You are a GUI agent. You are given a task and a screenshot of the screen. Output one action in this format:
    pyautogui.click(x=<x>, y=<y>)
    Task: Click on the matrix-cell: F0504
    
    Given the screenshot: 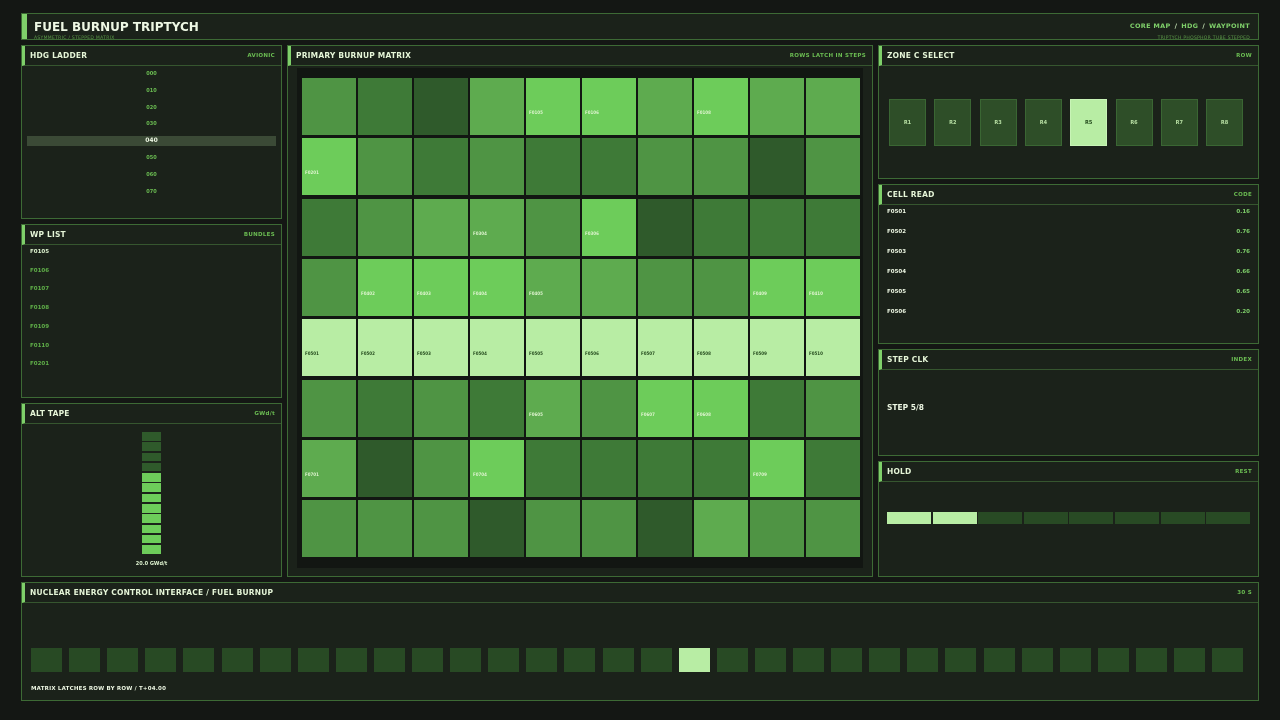 What is the action you would take?
    pyautogui.click(x=497, y=348)
    